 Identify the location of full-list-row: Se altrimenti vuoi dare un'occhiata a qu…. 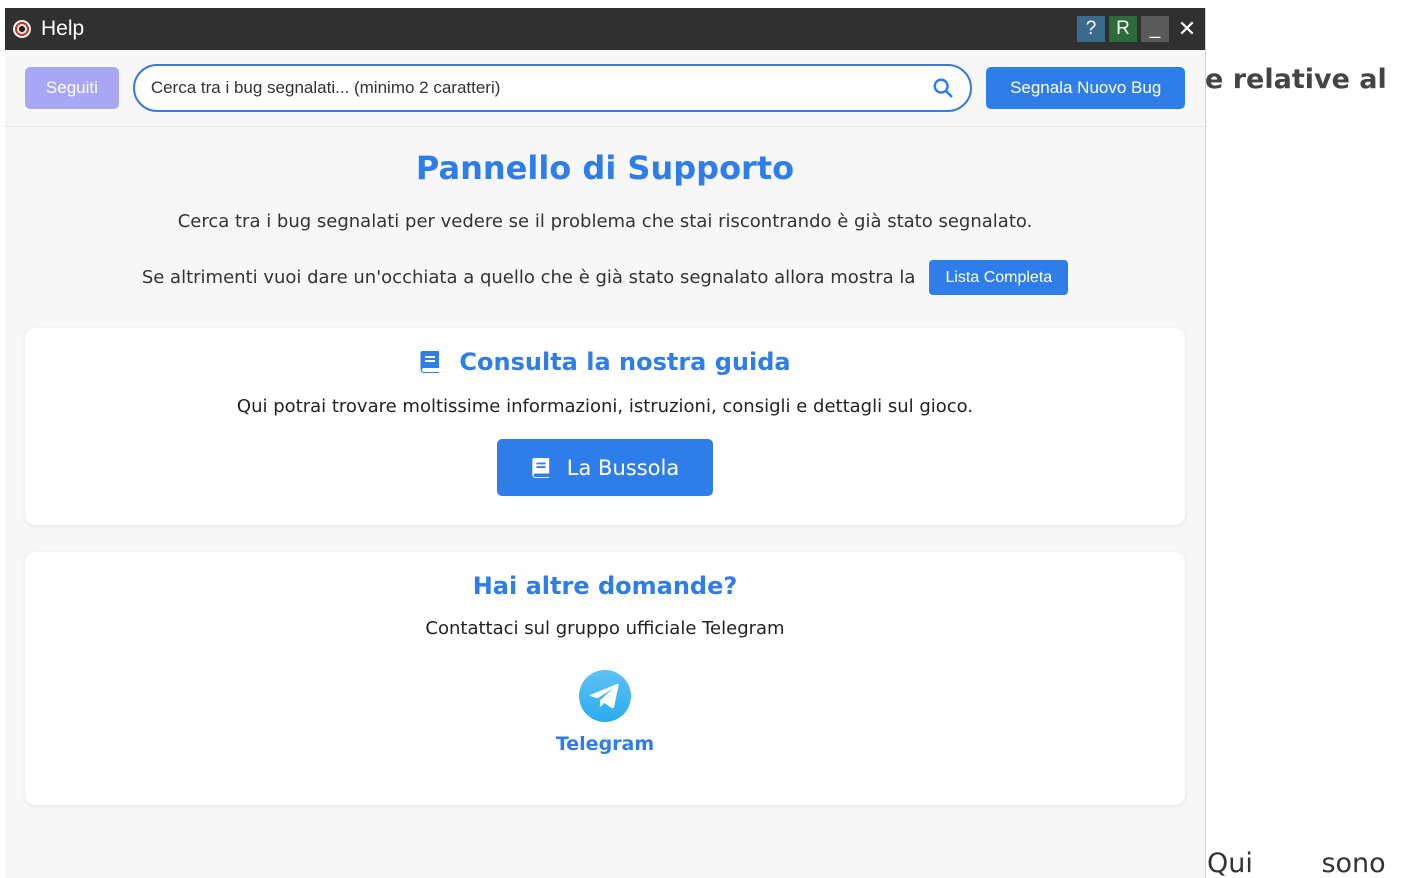
(605, 277).